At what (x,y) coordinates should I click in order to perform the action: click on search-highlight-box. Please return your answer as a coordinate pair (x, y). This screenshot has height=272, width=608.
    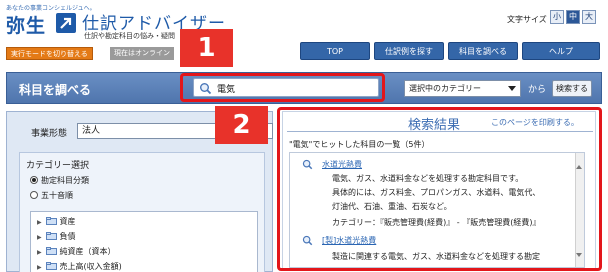
    Looking at the image, I should click on (282, 87).